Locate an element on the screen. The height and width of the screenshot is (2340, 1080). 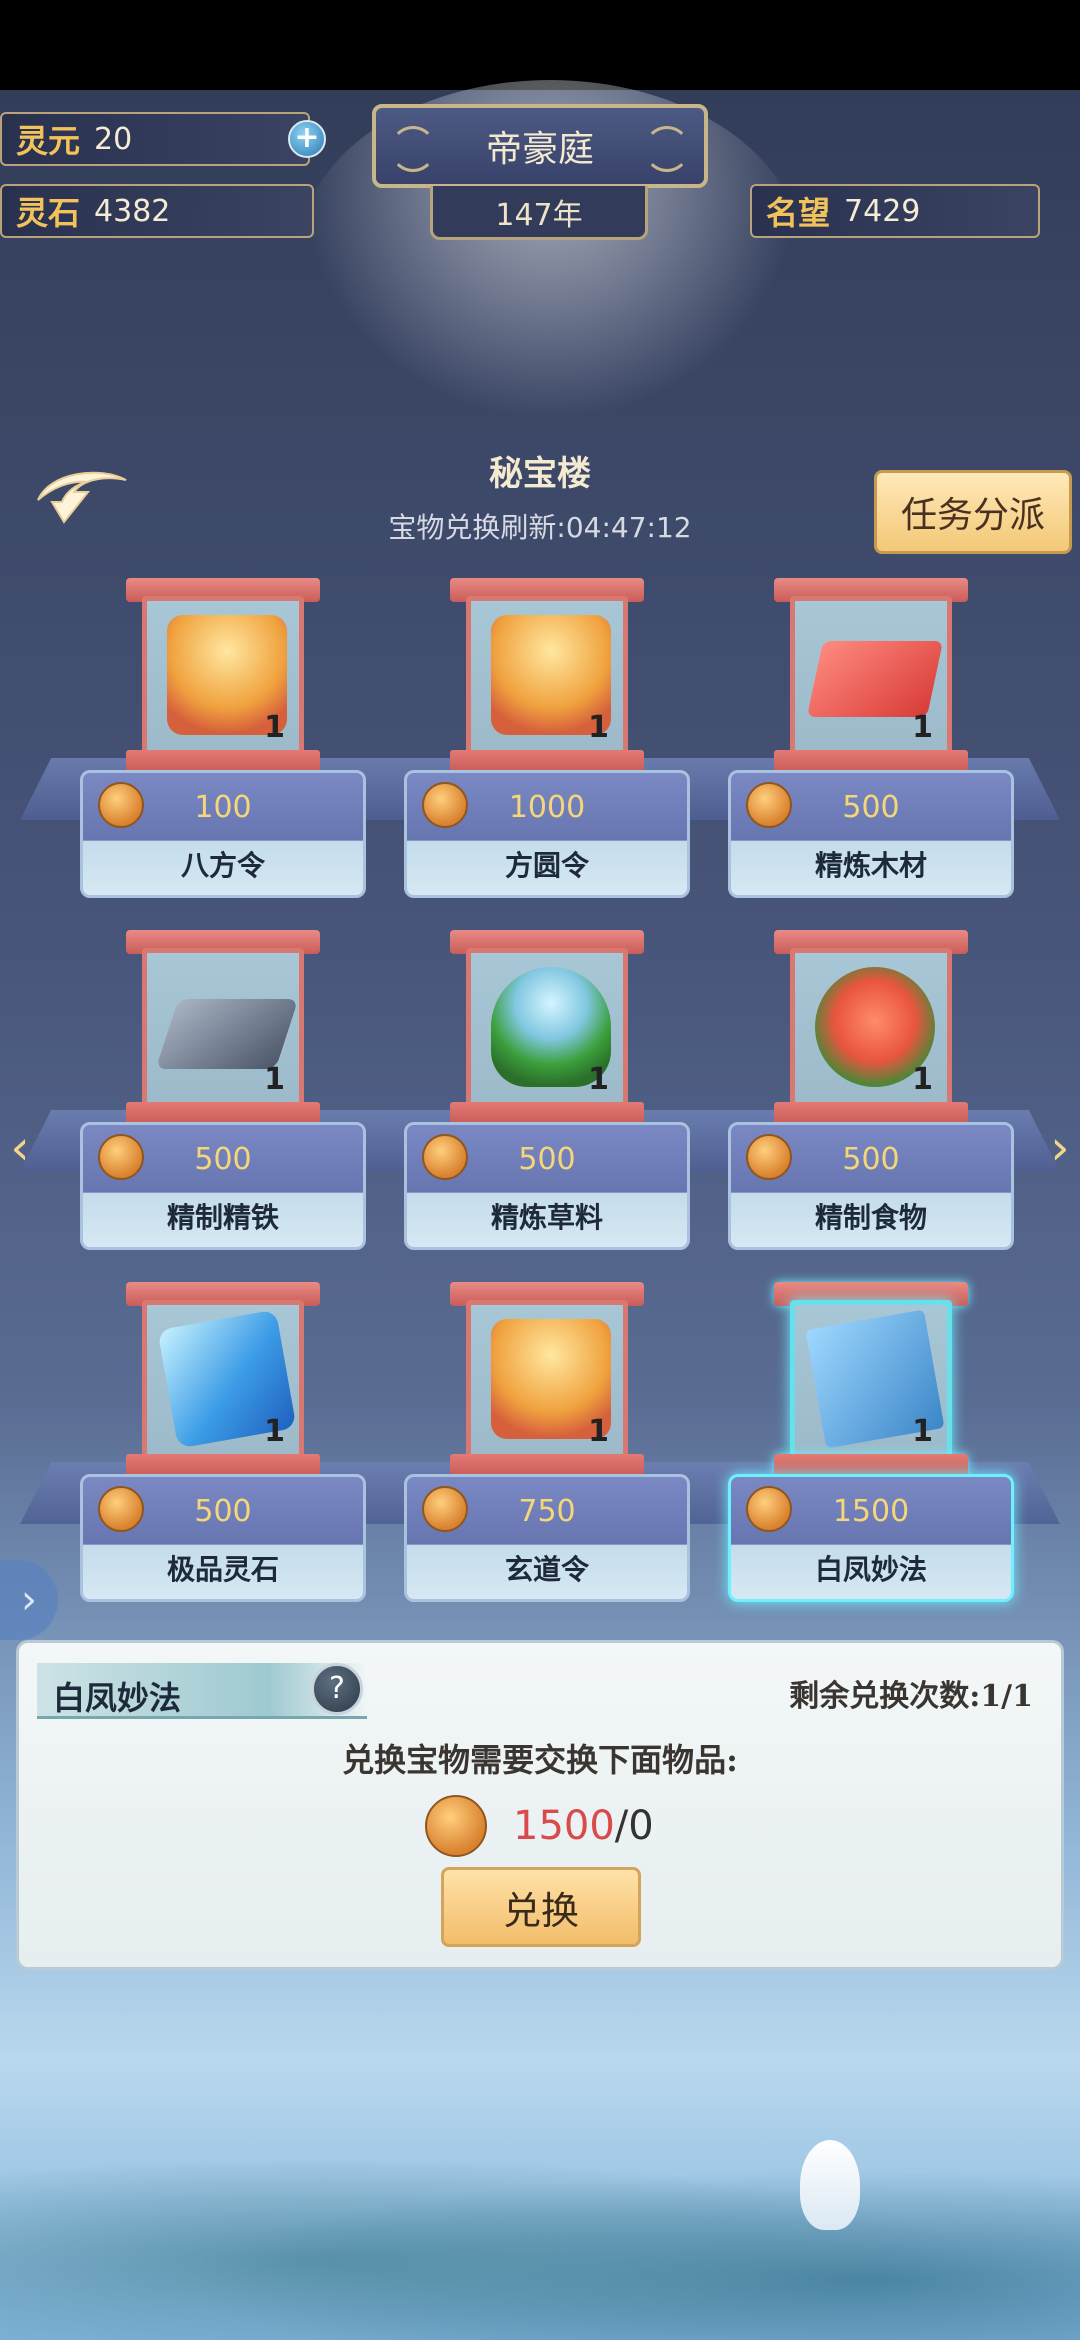
item-card: 1 100 八方令 is located at coordinates (223, 738).